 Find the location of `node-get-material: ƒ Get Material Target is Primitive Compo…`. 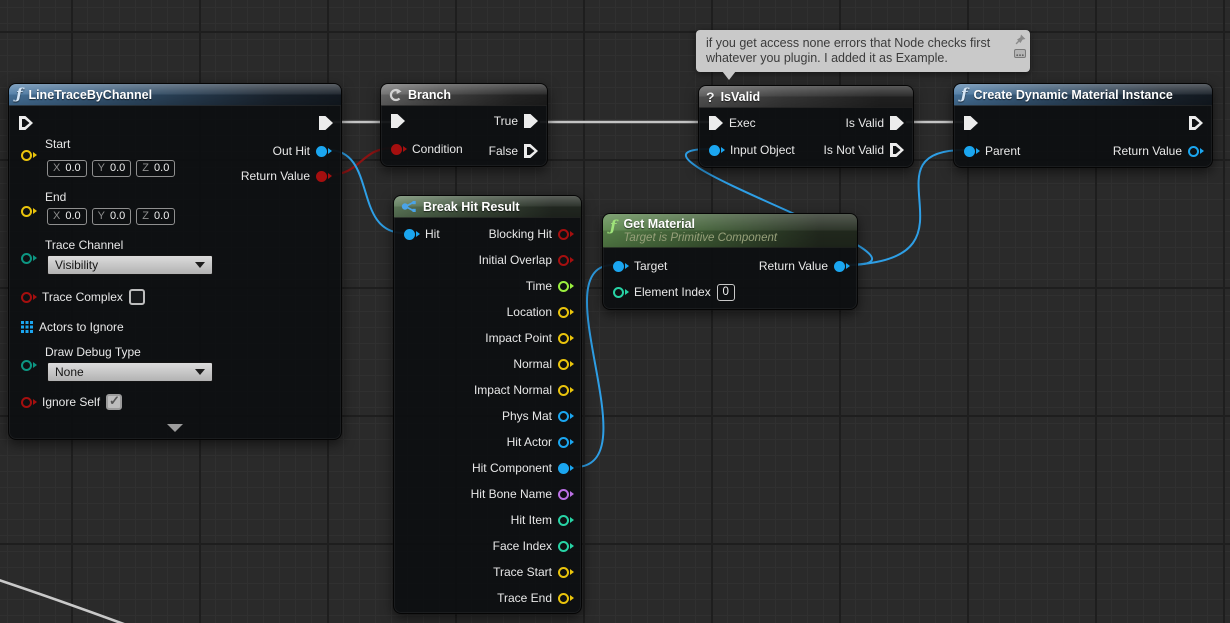

node-get-material: ƒ Get Material Target is Primitive Compo… is located at coordinates (730, 261).